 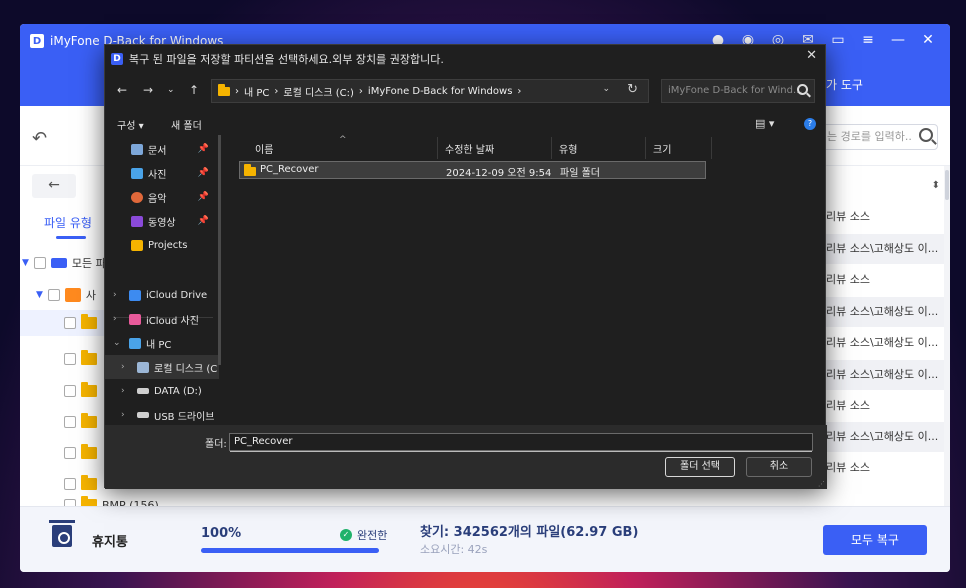 What do you see at coordinates (256, 91) in the screenshot?
I see `breadcrumb-my-pc: 내 PC` at bounding box center [256, 91].